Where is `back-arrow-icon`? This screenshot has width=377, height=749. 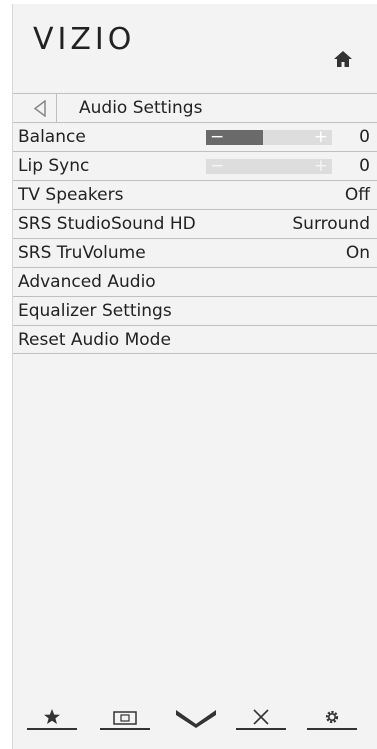 back-arrow-icon is located at coordinates (40, 108).